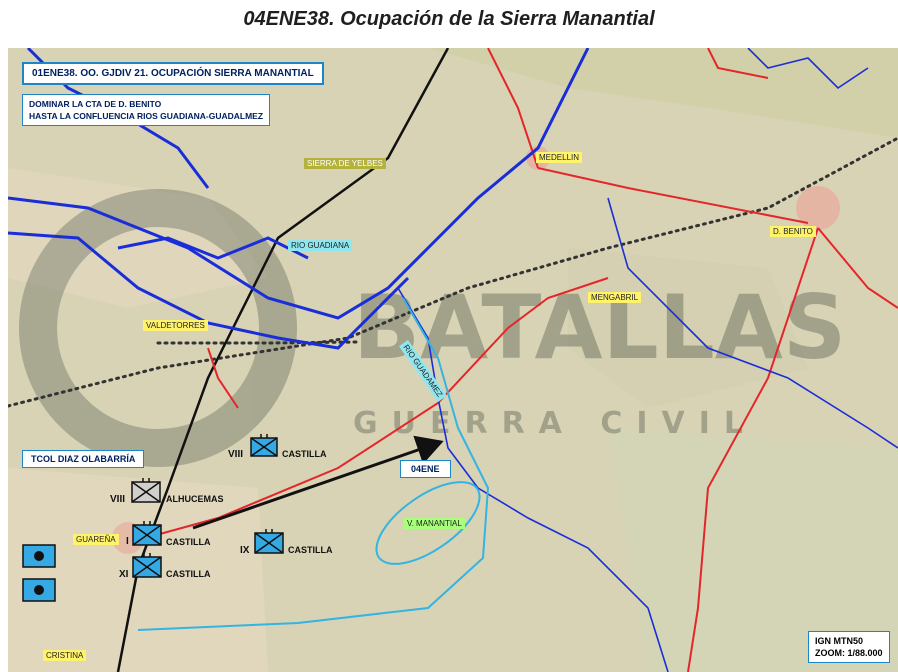  What do you see at coordinates (65, 655) in the screenshot?
I see `place-cristina: CRISTINA` at bounding box center [65, 655].